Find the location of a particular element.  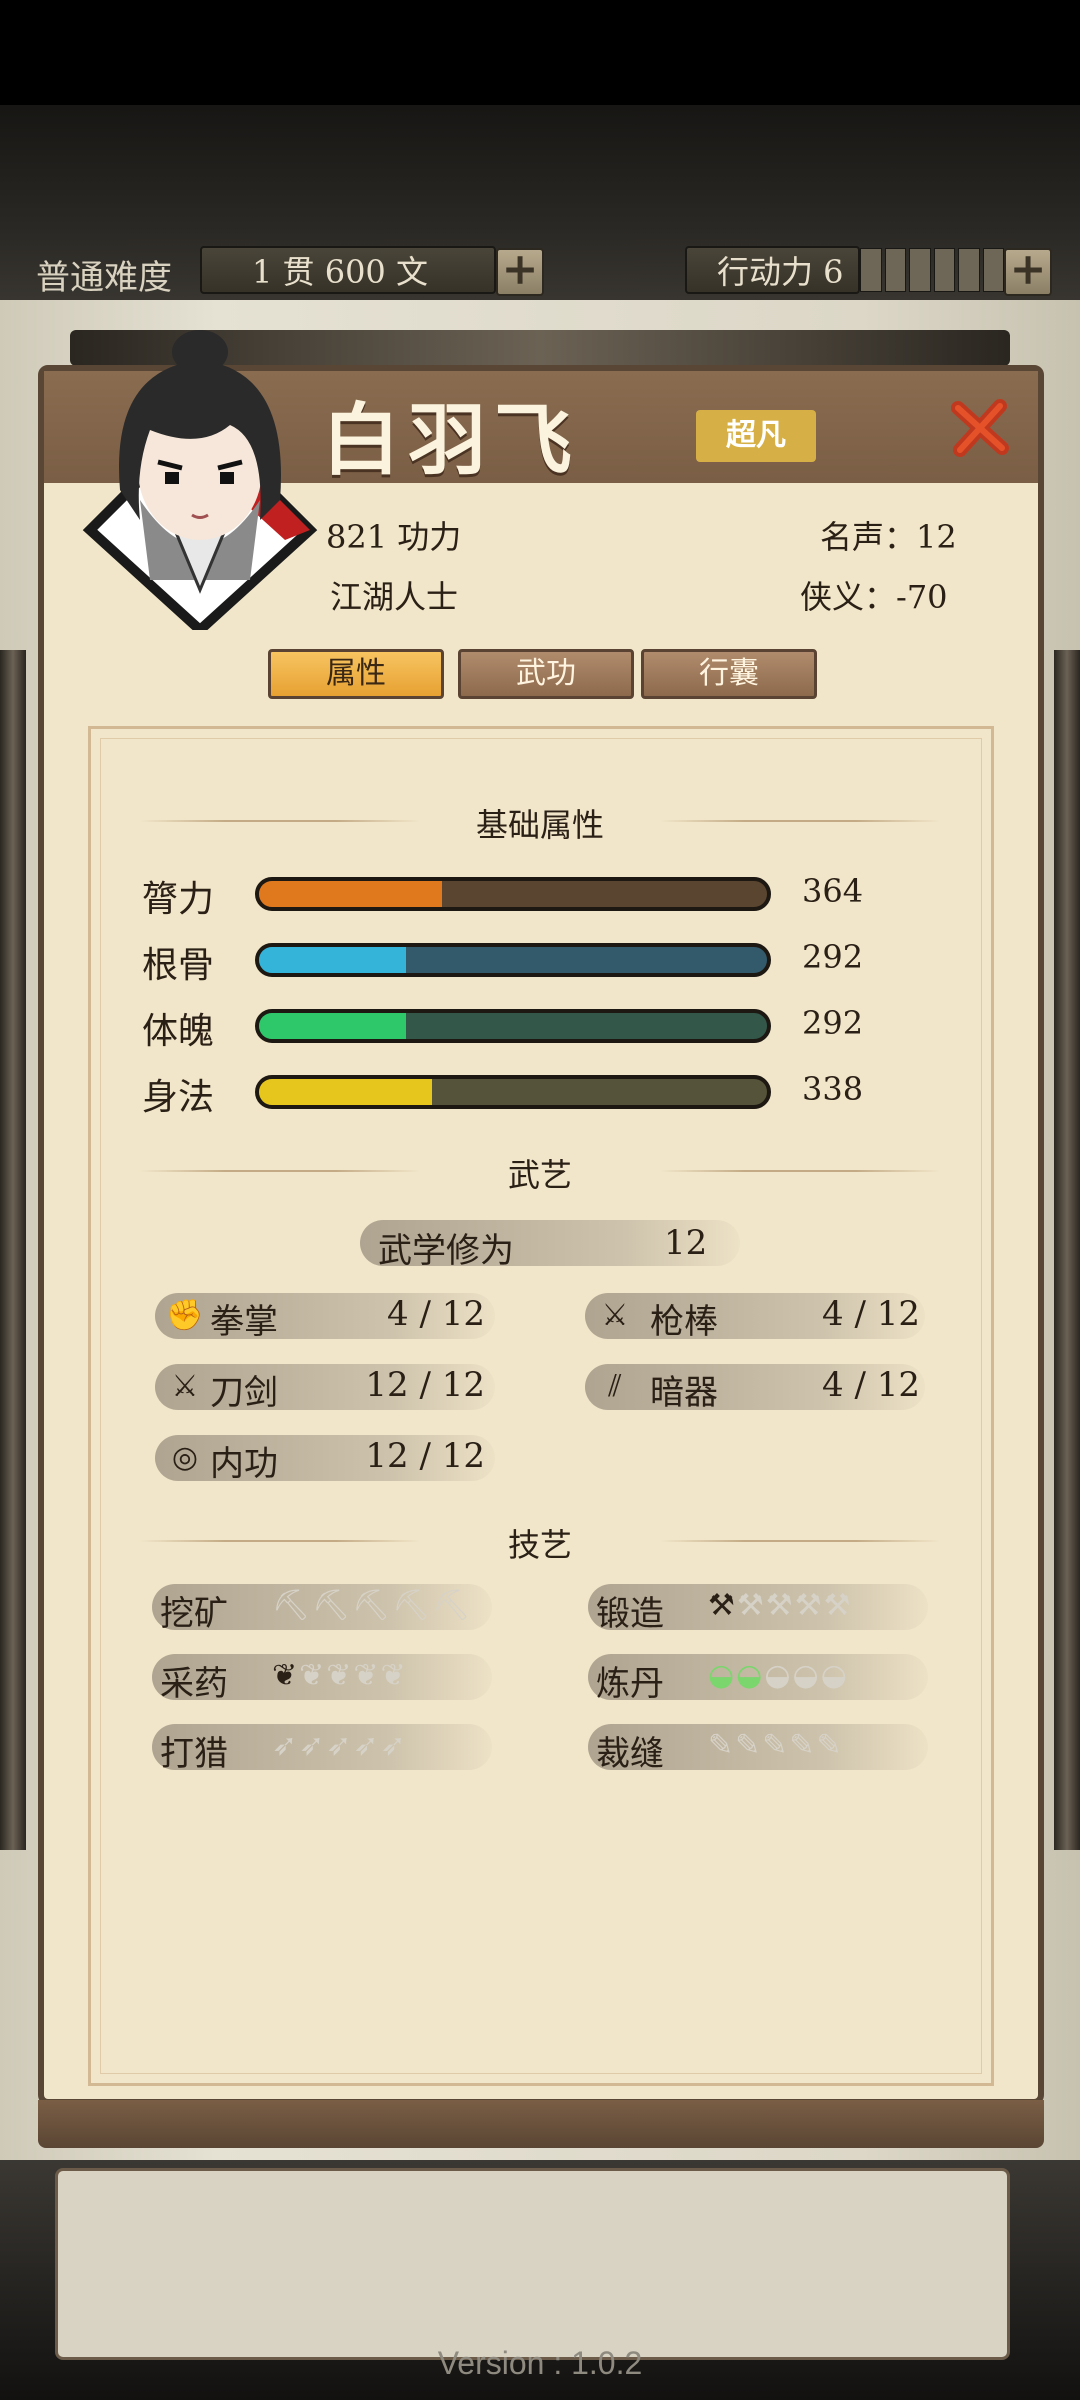

craft-levels-hunting: ➶➶➶➶➶ is located at coordinates (340, 1745).